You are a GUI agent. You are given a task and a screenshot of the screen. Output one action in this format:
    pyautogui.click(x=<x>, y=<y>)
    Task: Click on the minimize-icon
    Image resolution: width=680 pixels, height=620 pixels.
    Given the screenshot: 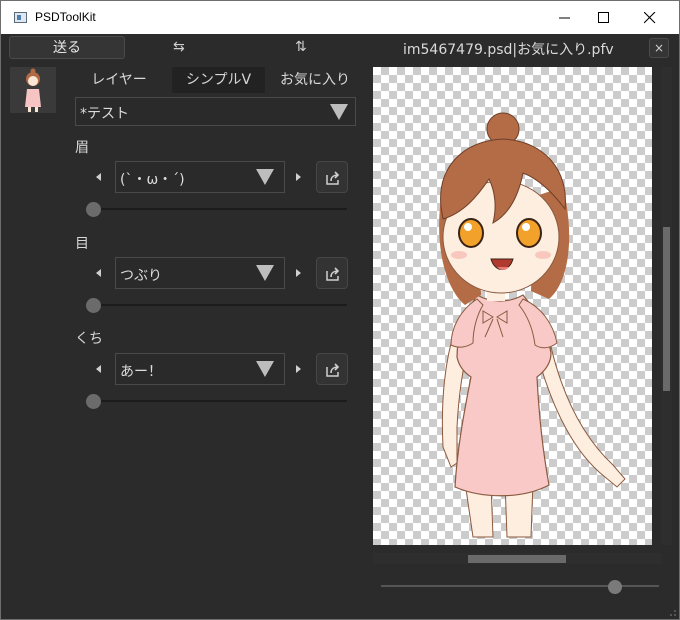 What is the action you would take?
    pyautogui.click(x=564, y=18)
    